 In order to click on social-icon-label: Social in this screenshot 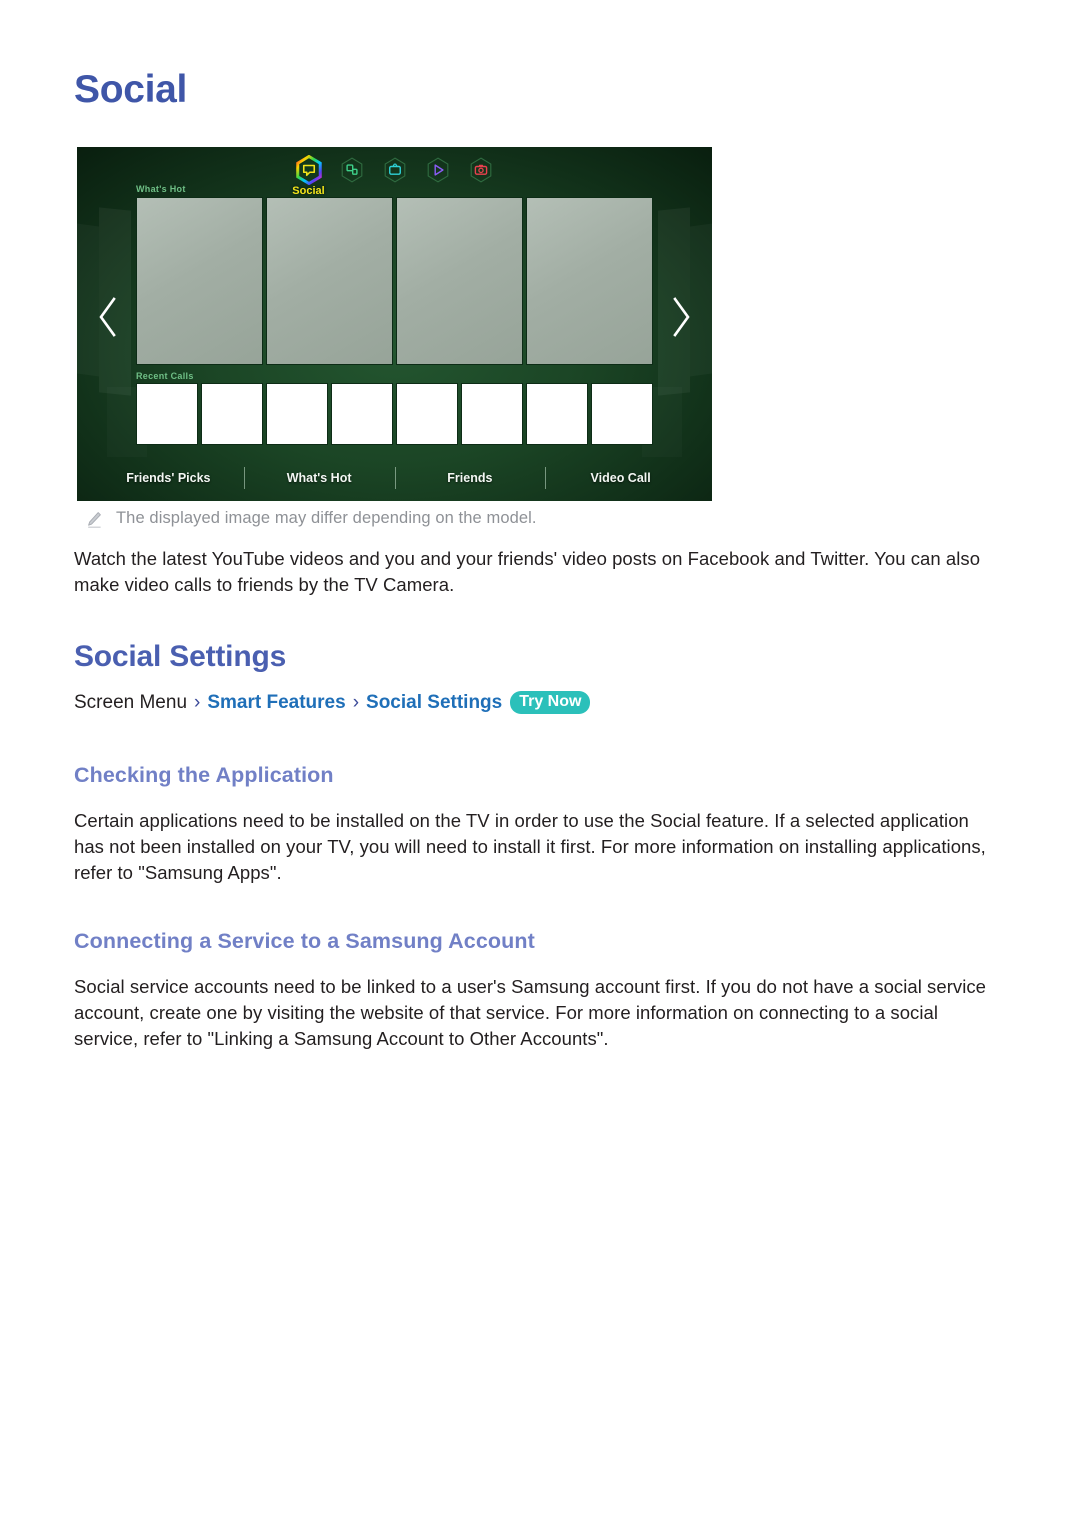, I will do `click(308, 191)`.